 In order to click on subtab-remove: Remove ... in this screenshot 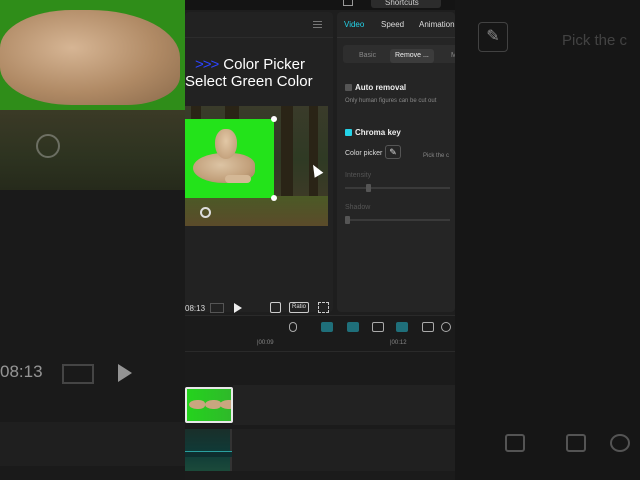, I will do `click(412, 56)`.